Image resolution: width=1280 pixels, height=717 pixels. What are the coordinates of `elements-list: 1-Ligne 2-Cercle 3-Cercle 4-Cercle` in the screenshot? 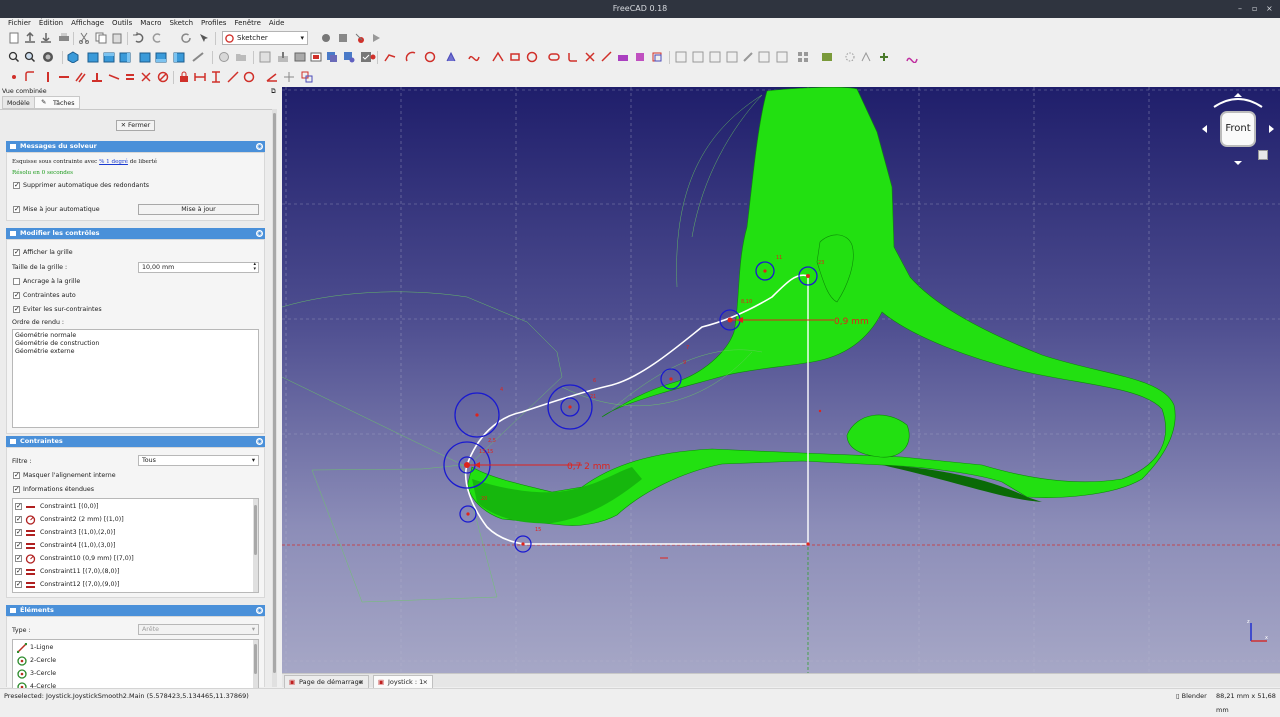 It's located at (135, 664).